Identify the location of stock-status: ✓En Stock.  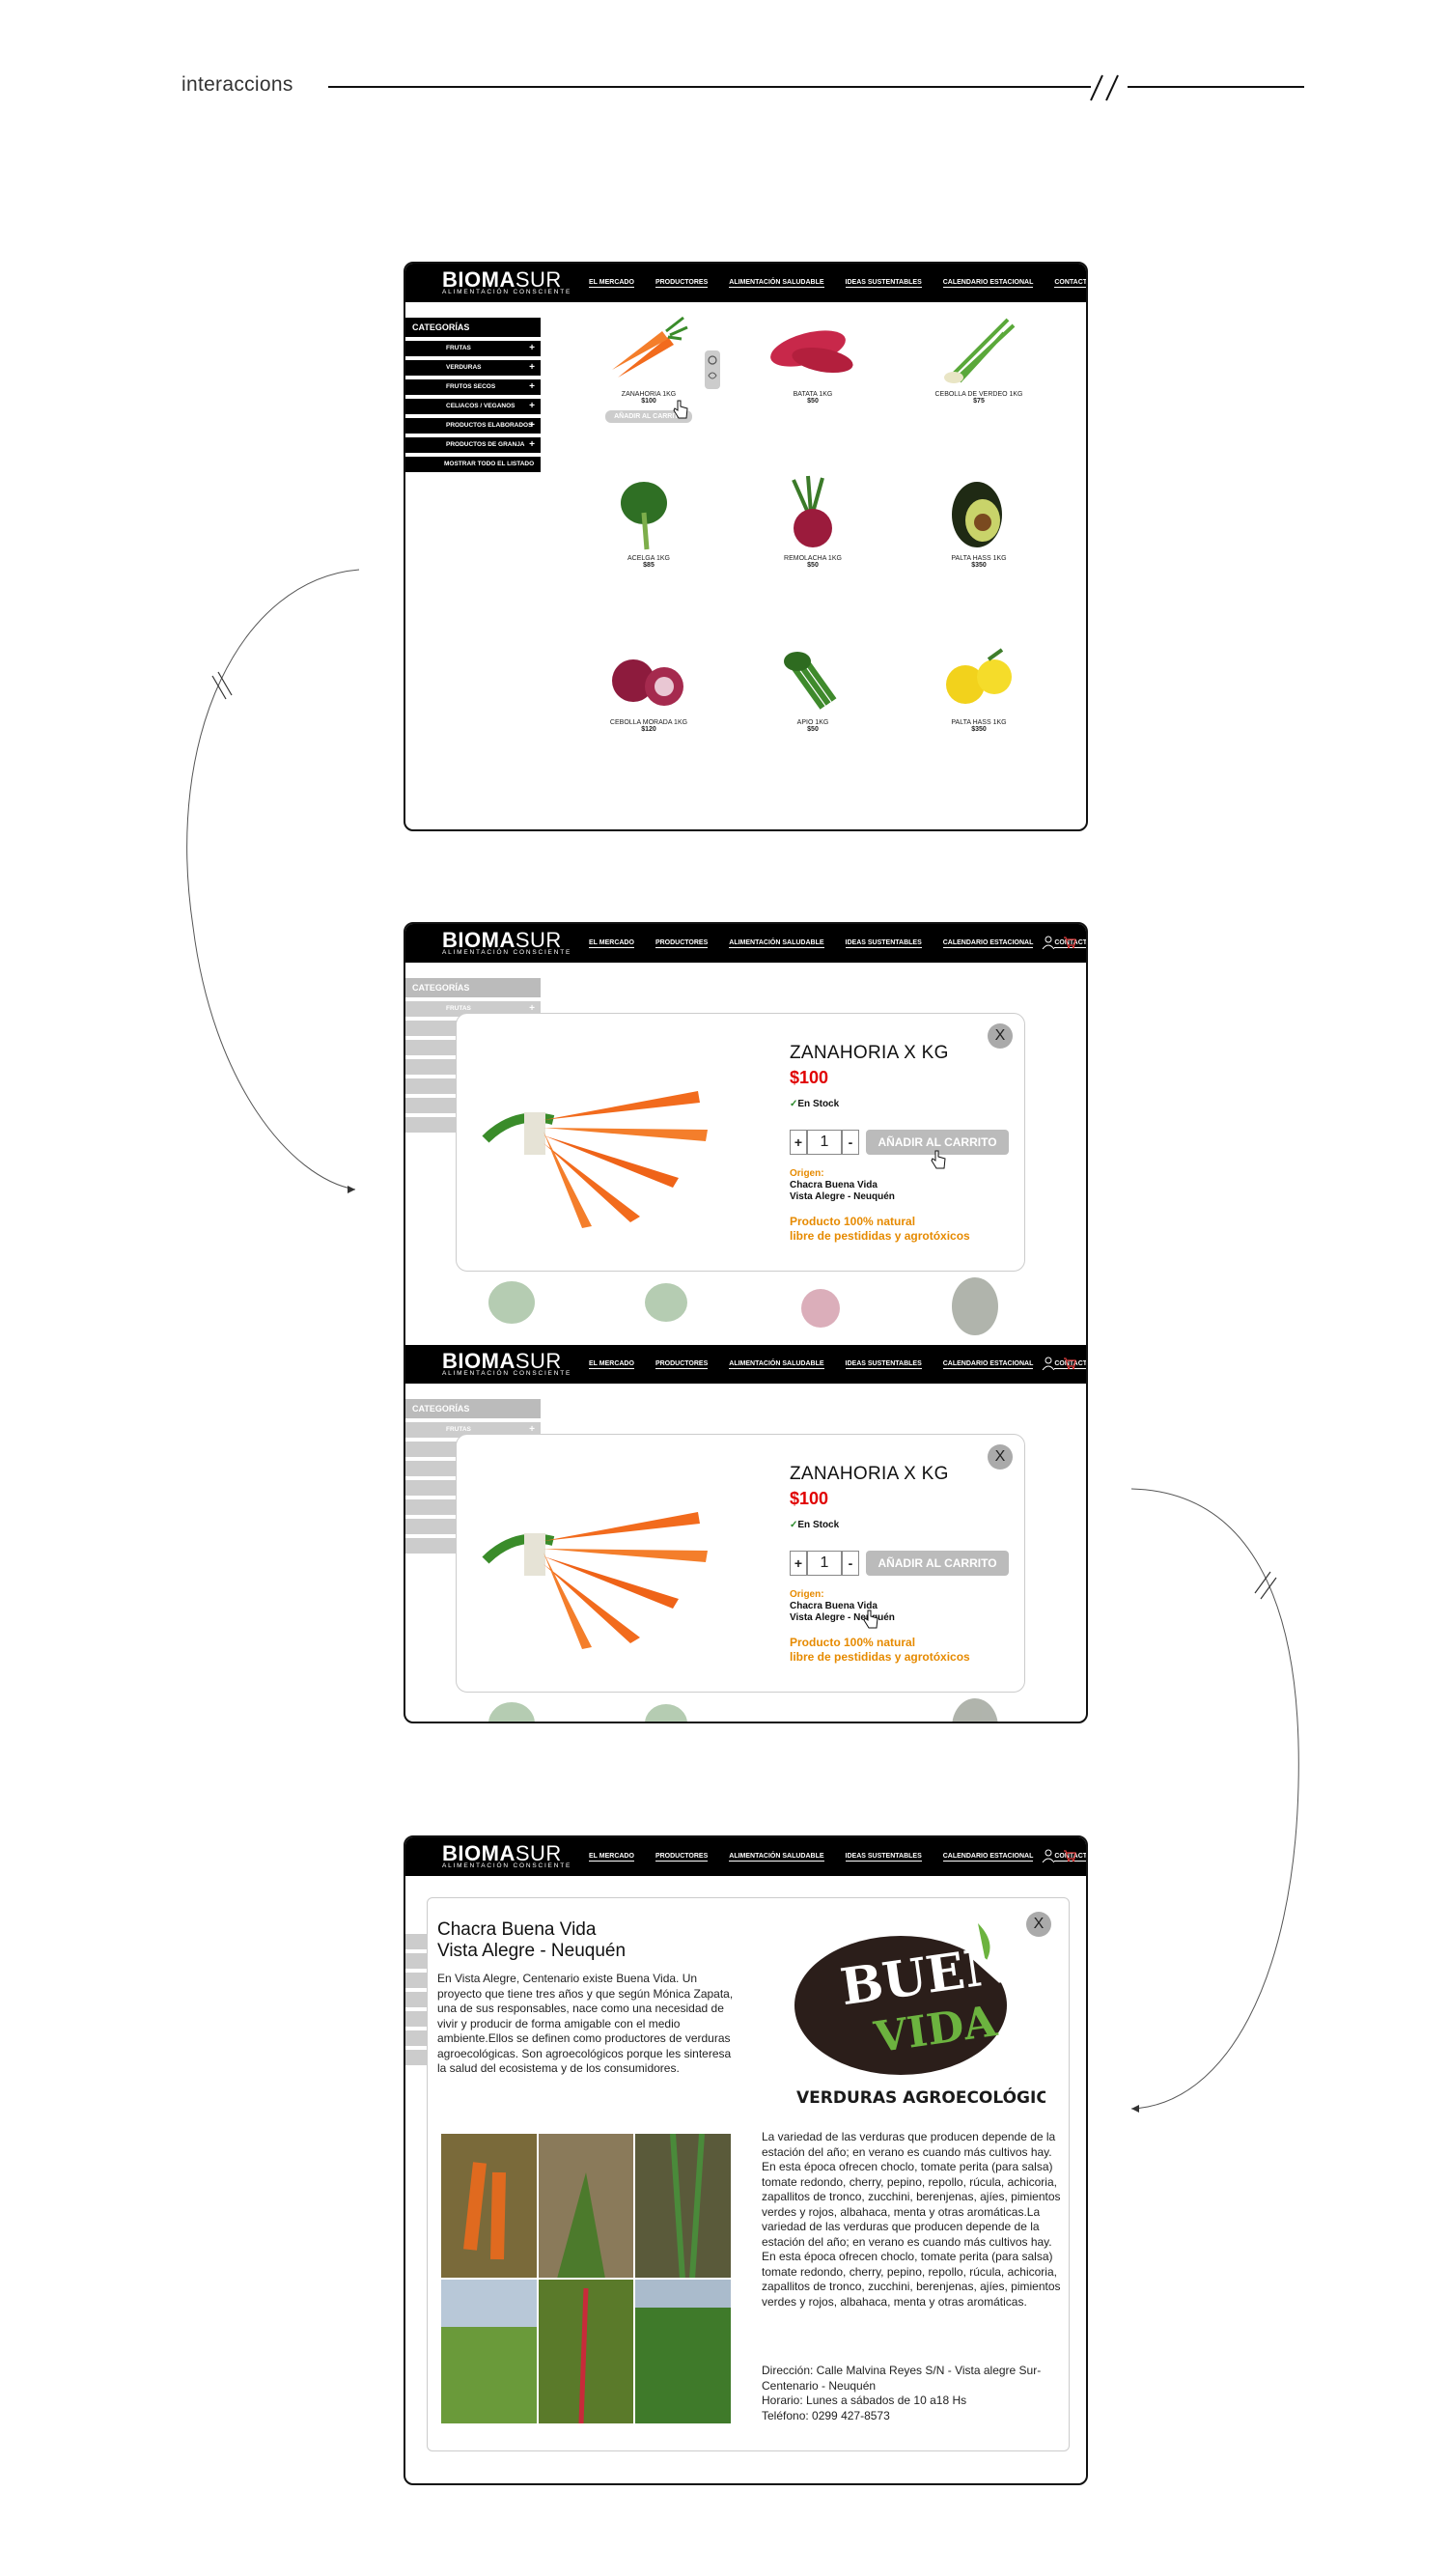
(815, 1104).